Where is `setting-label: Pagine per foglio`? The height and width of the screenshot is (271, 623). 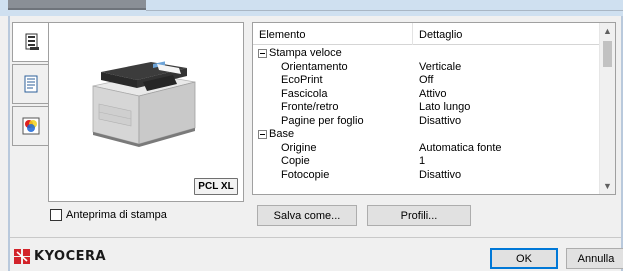
setting-label: Pagine per foglio is located at coordinates (322, 120).